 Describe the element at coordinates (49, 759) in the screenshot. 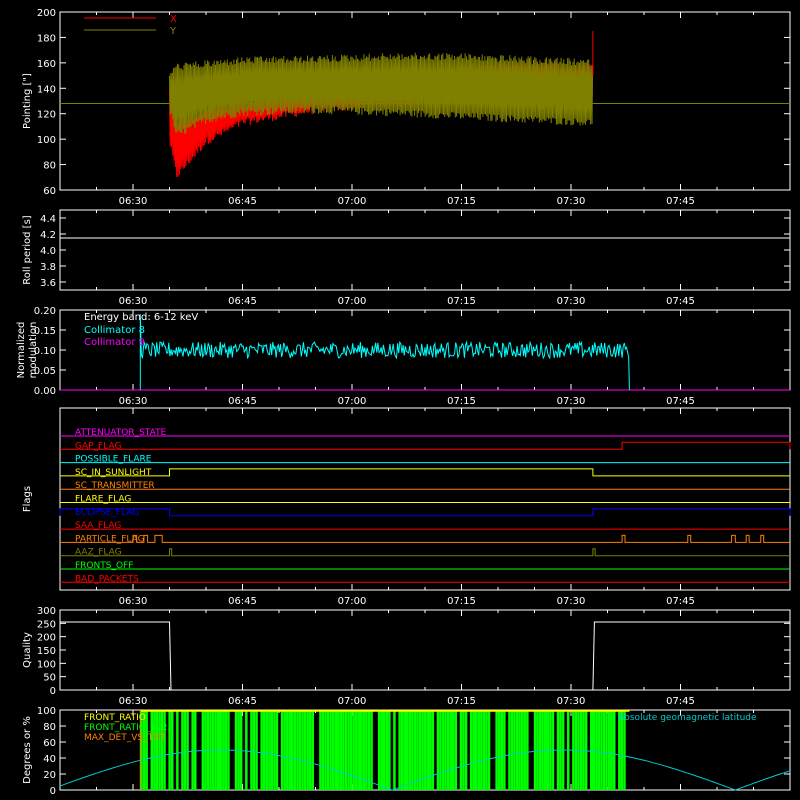

I see `degrees-ytick-label: 40` at that location.